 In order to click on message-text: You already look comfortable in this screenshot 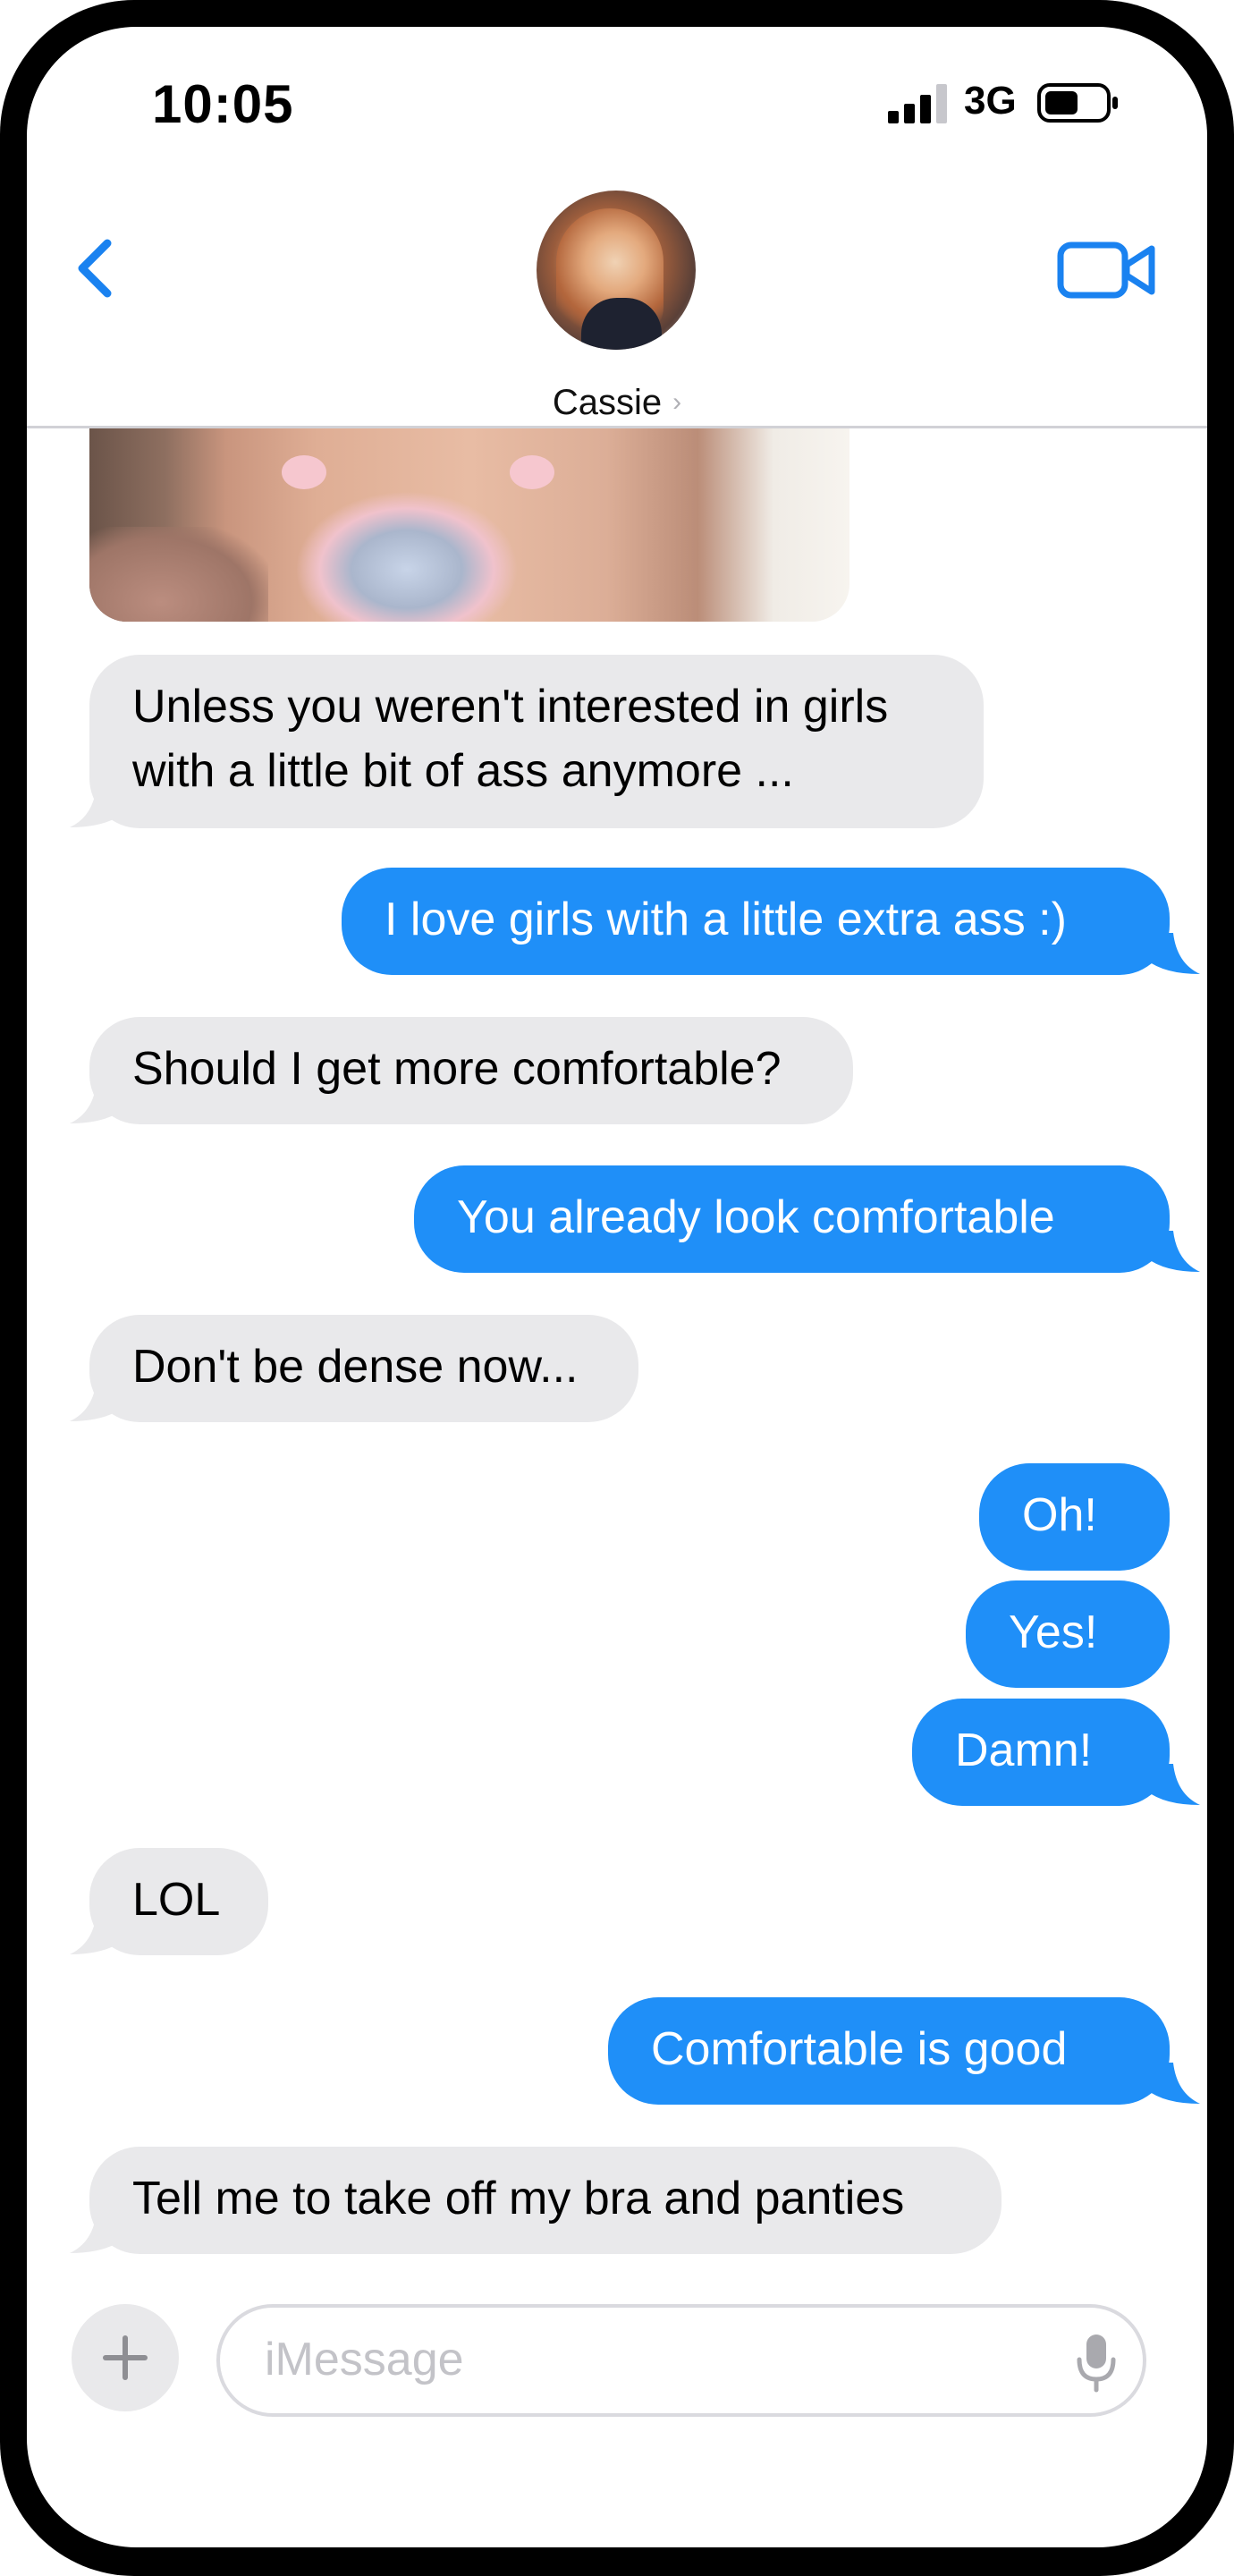, I will do `click(756, 1217)`.